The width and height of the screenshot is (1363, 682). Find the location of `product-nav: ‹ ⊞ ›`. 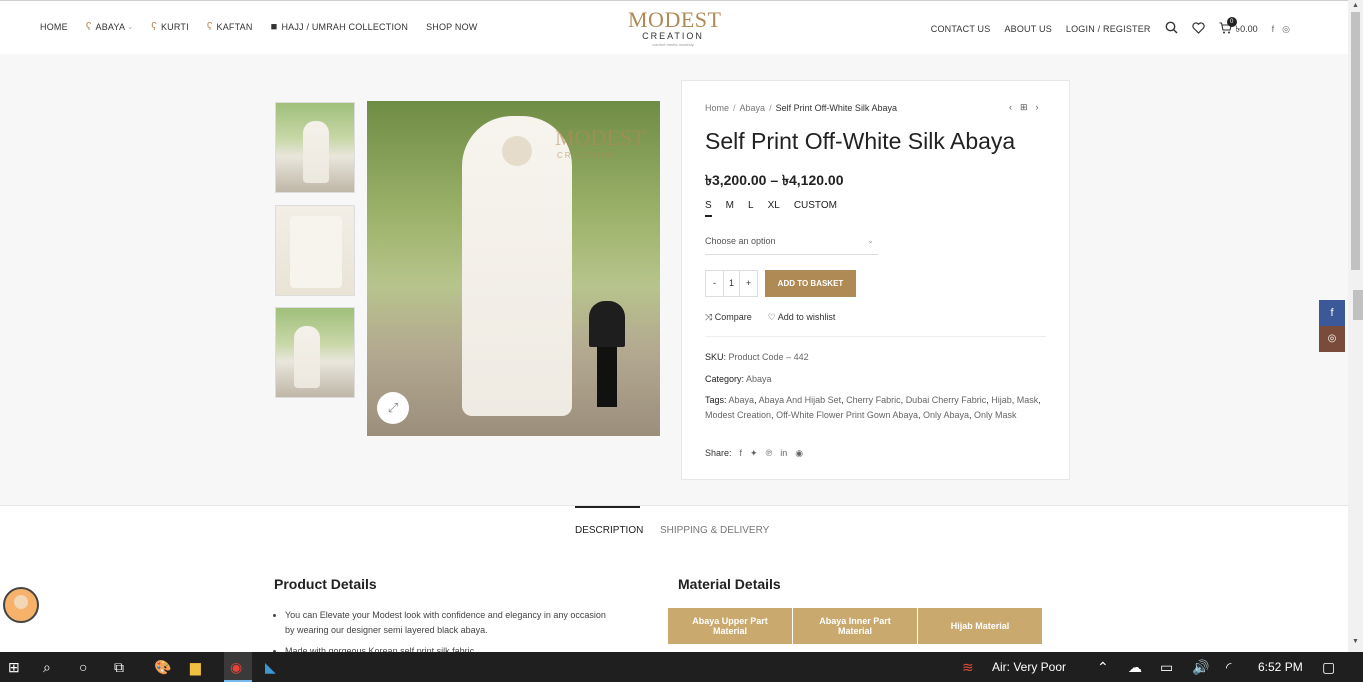

product-nav: ‹ ⊞ › is located at coordinates (1024, 107).